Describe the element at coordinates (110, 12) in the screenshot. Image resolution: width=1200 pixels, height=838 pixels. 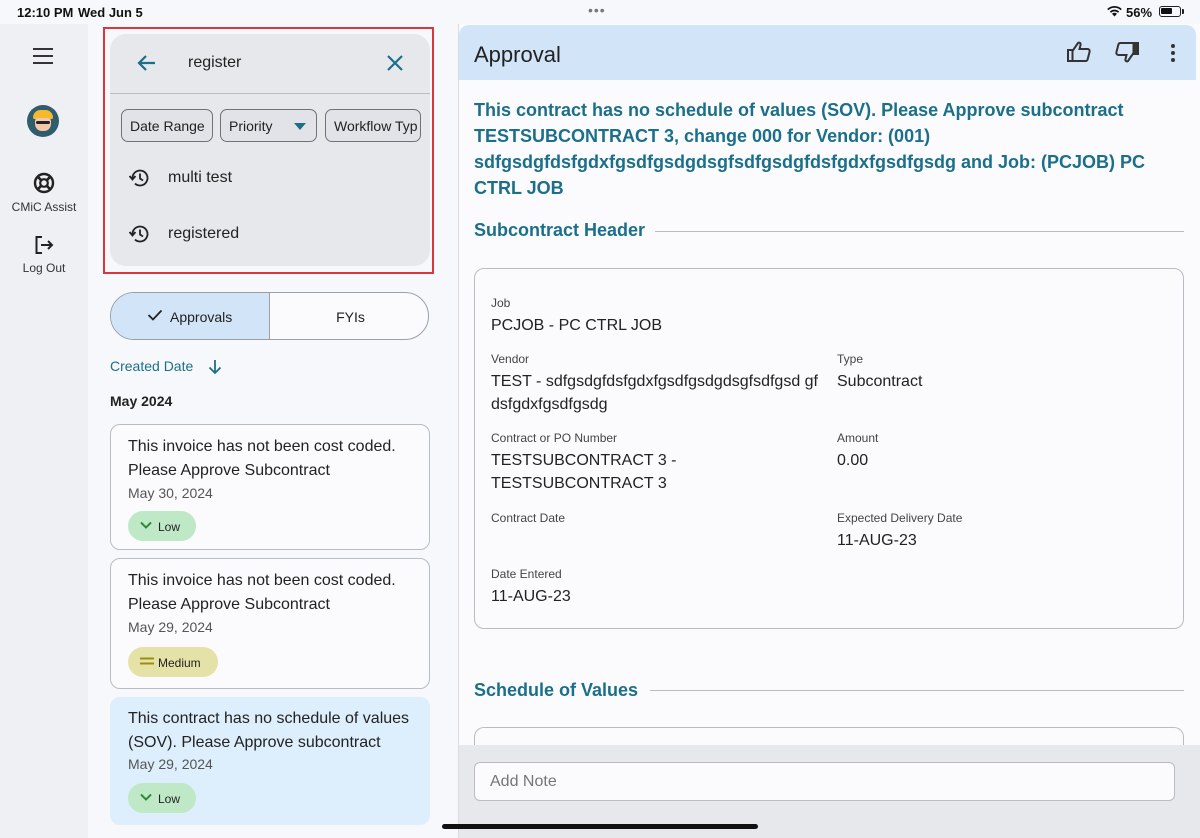
I see `status-date: Wed Jun 5` at that location.